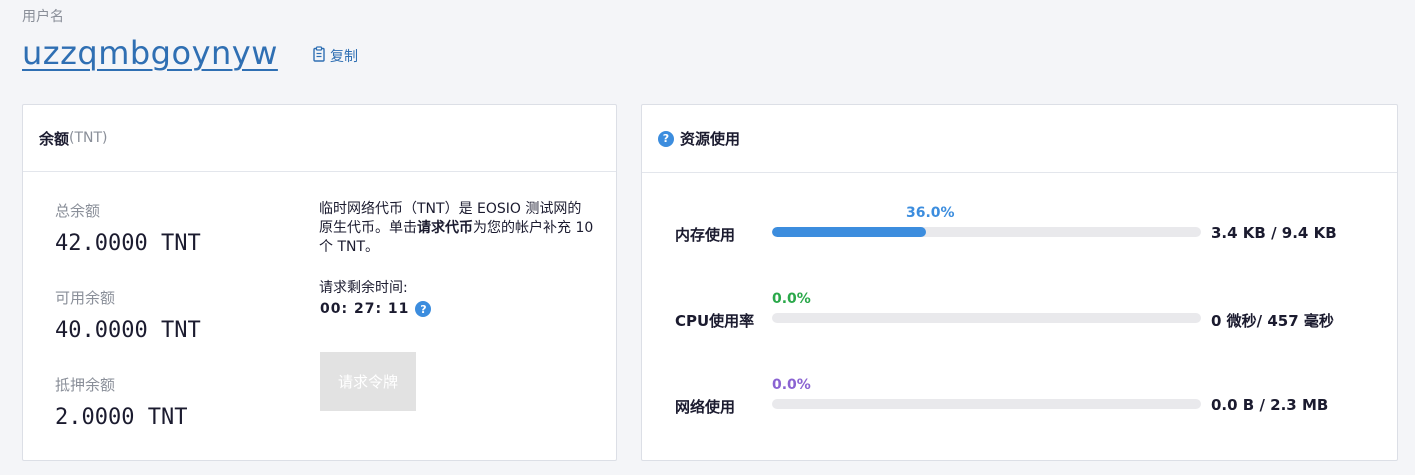 The image size is (1415, 475). I want to click on timer: 00: 27: 11 ?, so click(376, 309).